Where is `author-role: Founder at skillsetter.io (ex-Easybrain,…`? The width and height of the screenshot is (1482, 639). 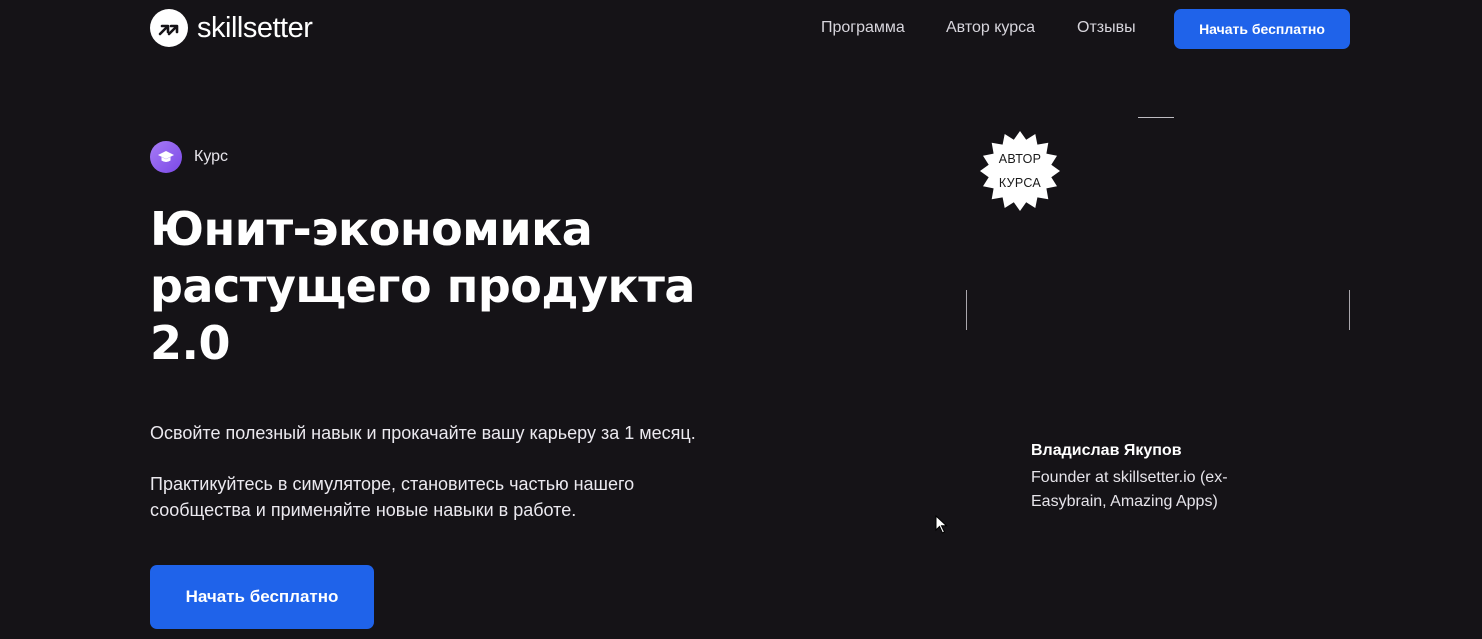 author-role: Founder at skillsetter.io (ex-Easybrain,… is located at coordinates (1129, 489).